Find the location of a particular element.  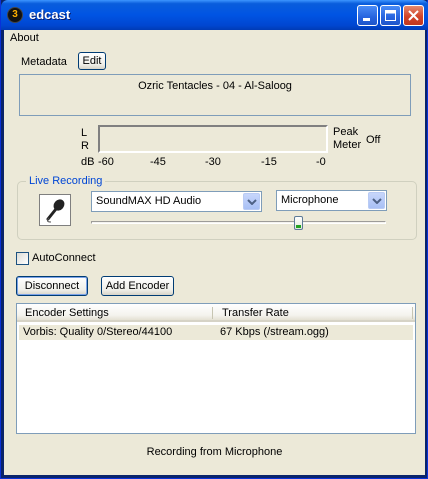

maximize-icon is located at coordinates (390, 15).